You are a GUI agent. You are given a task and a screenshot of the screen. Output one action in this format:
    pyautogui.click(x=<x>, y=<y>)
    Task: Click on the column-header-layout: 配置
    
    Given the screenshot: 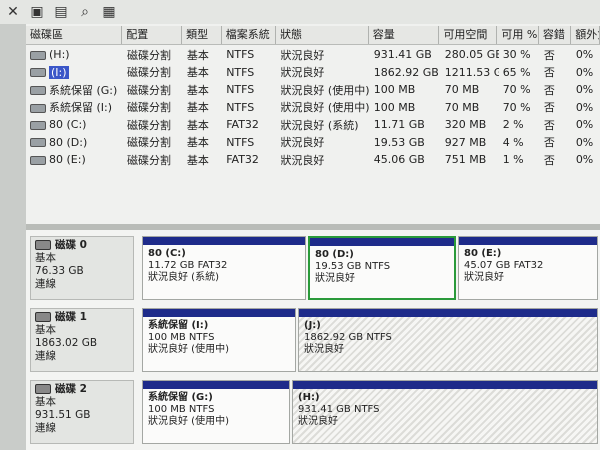 What is the action you would take?
    pyautogui.click(x=152, y=35)
    